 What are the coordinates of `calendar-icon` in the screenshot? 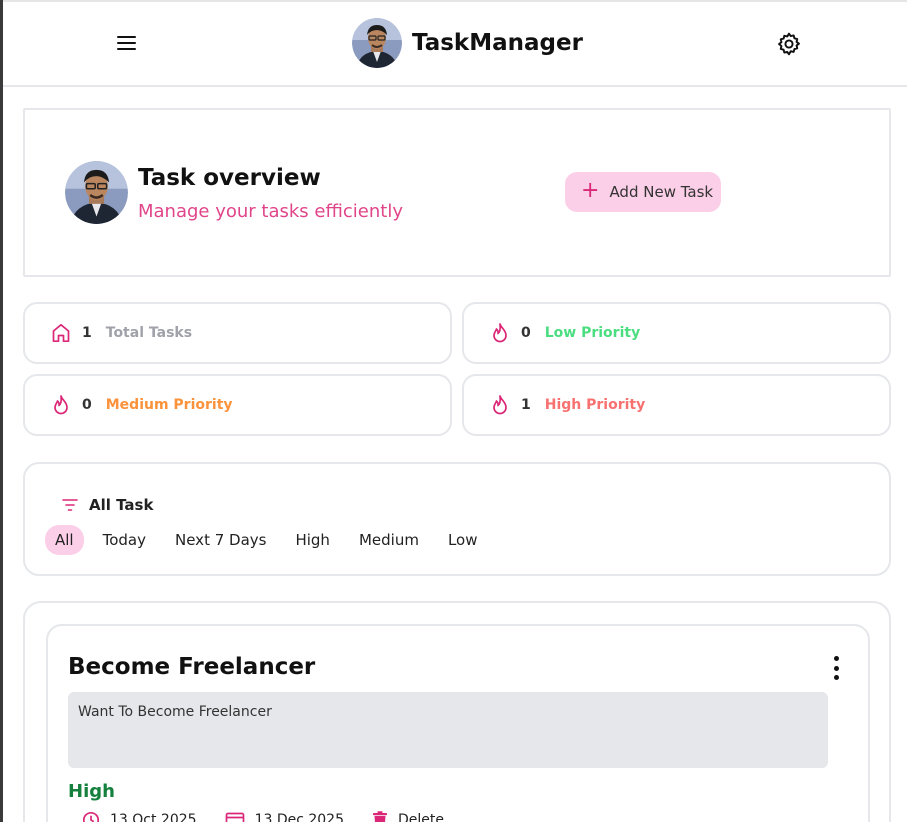 It's located at (234, 817).